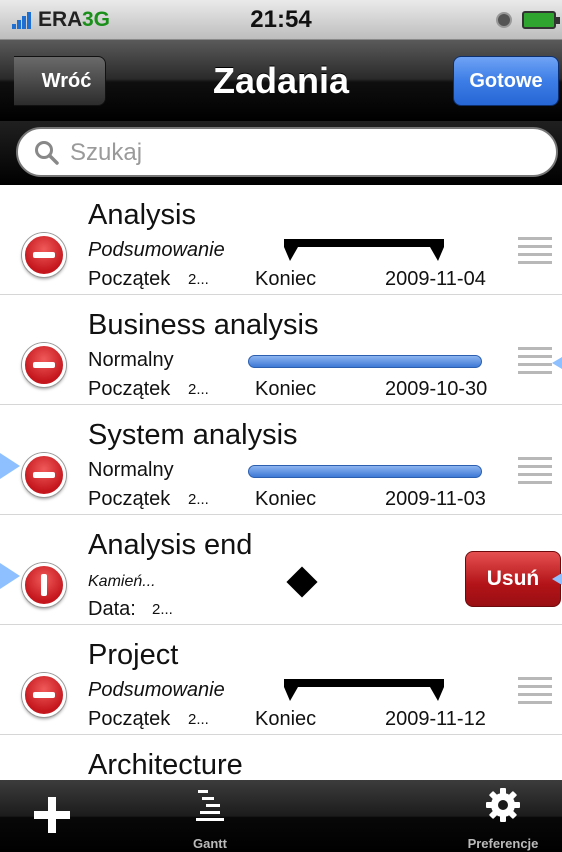 This screenshot has width=562, height=852. Describe the element at coordinates (210, 843) in the screenshot. I see `gantt-label: Gantt` at that location.